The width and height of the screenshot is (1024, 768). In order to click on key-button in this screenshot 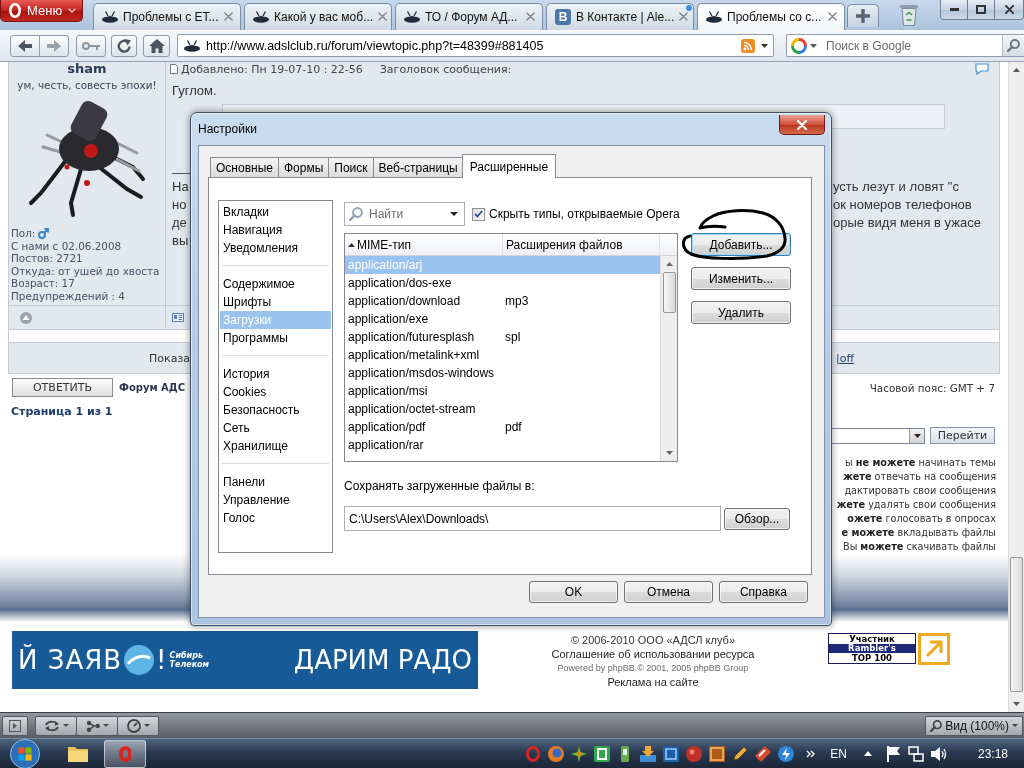, I will do `click(91, 45)`.